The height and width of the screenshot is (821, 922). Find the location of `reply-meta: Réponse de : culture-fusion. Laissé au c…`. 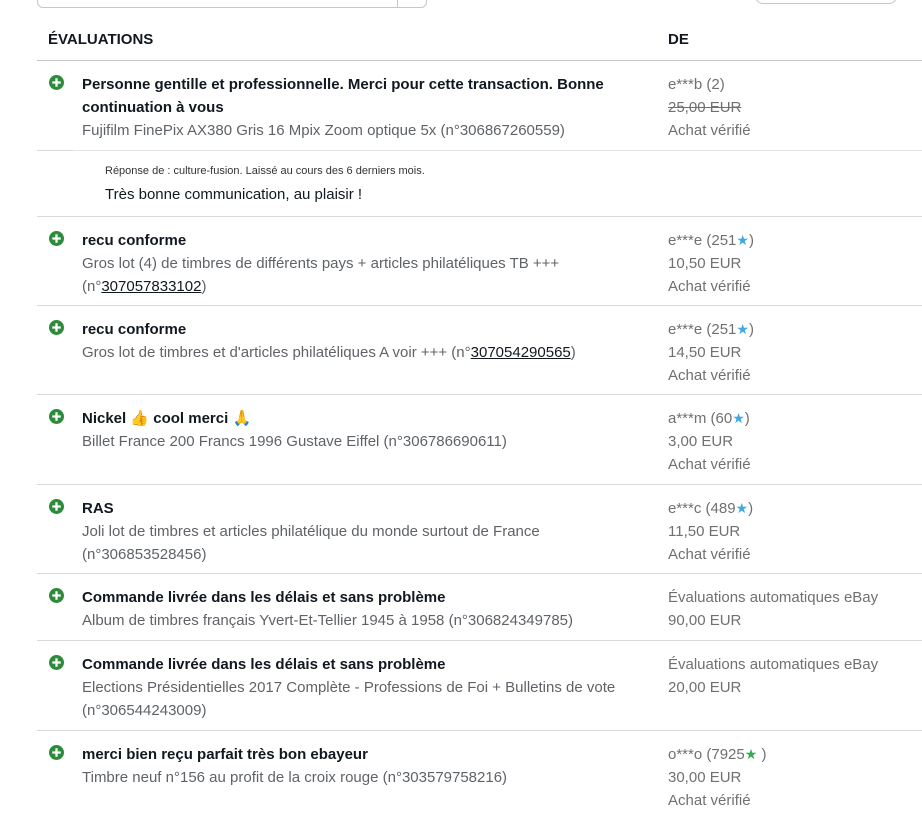

reply-meta: Réponse de : culture-fusion. Laissé au c… is located at coordinates (265, 171).